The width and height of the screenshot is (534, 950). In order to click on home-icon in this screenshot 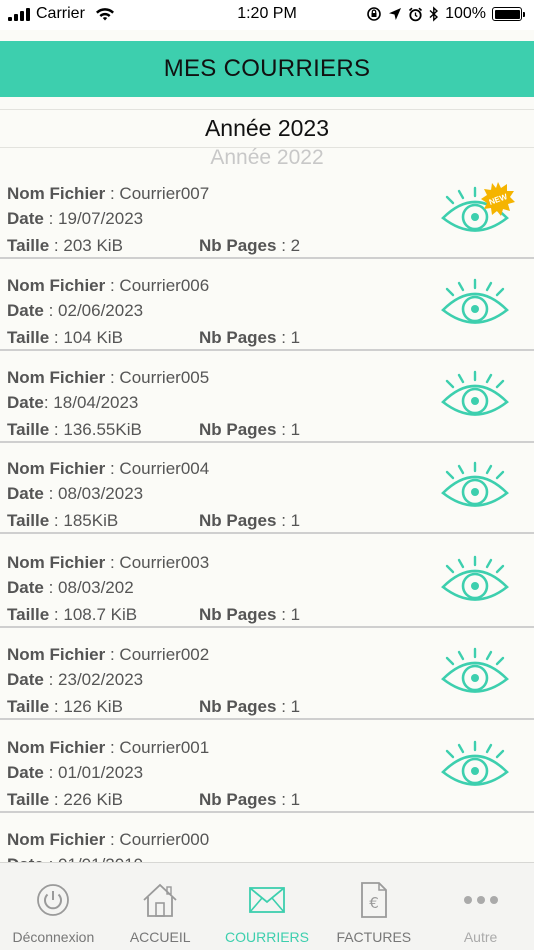, I will do `click(160, 900)`.